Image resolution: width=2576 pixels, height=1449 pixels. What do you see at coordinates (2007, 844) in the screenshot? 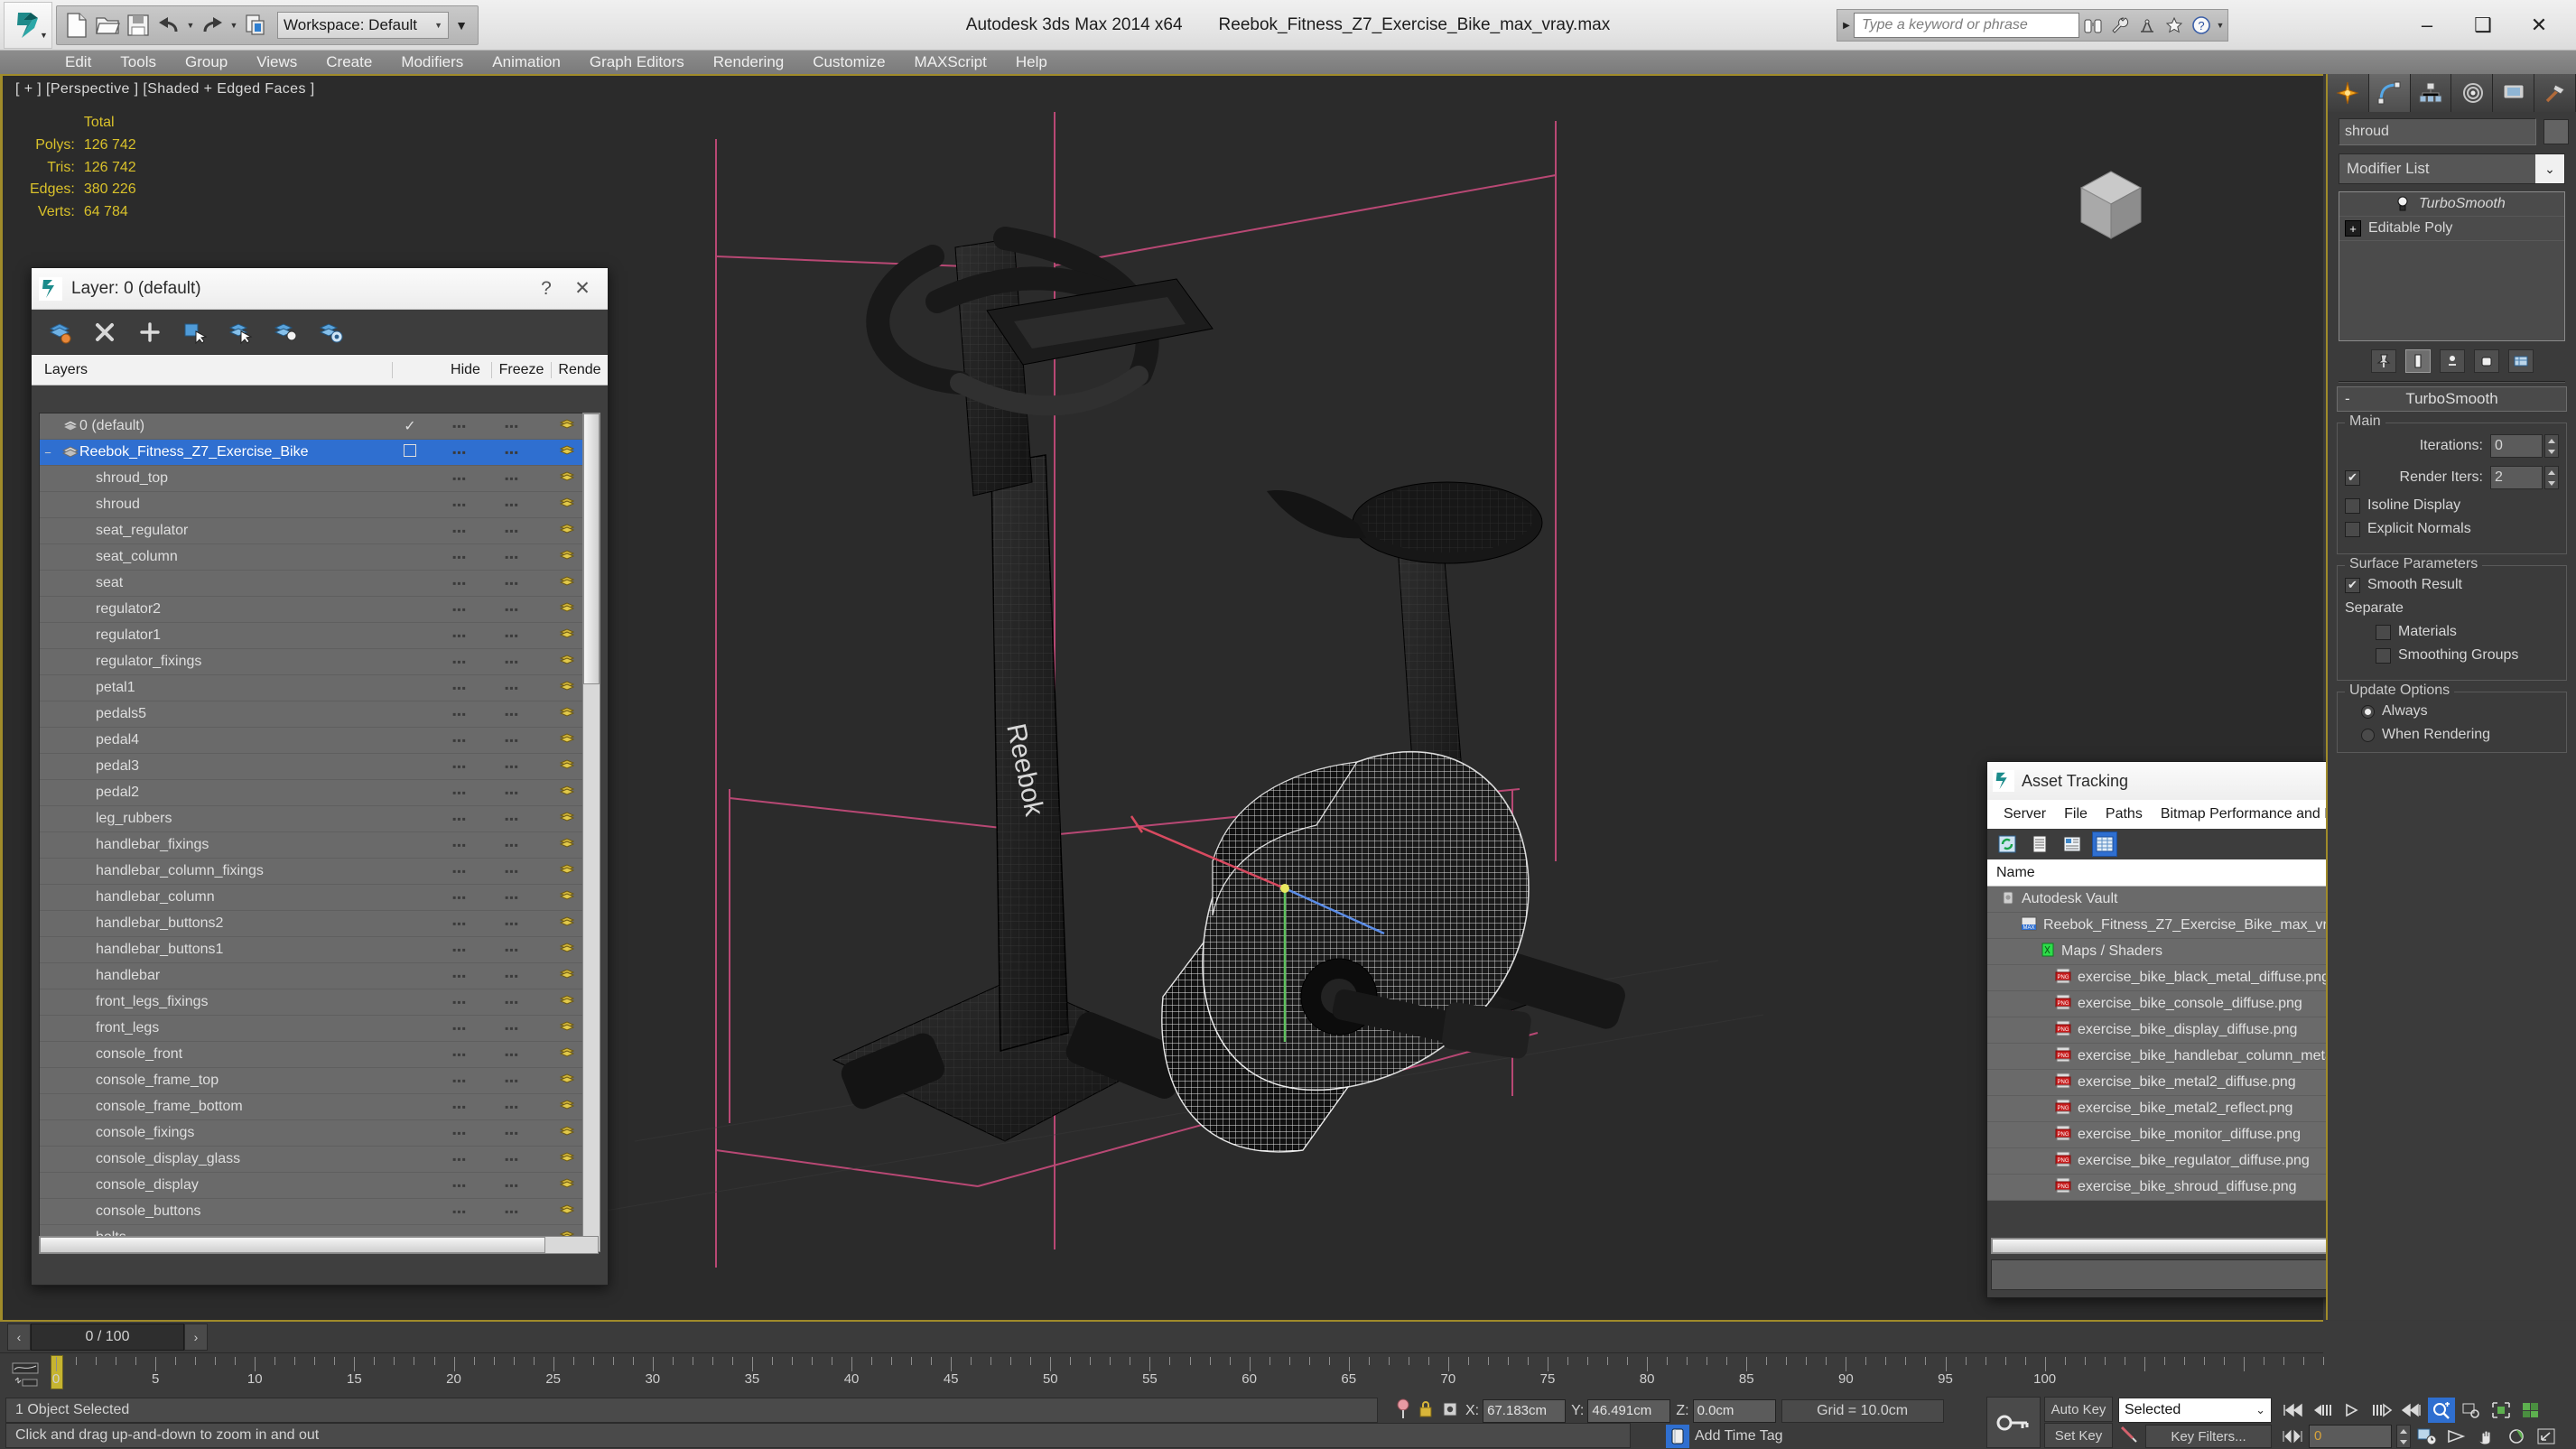
I see `refresh-icon` at bounding box center [2007, 844].